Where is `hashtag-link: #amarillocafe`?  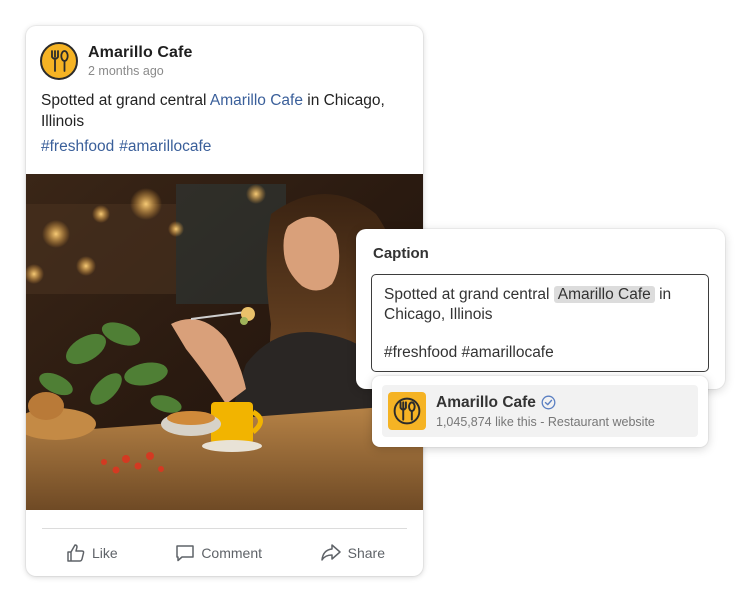 hashtag-link: #amarillocafe is located at coordinates (165, 146).